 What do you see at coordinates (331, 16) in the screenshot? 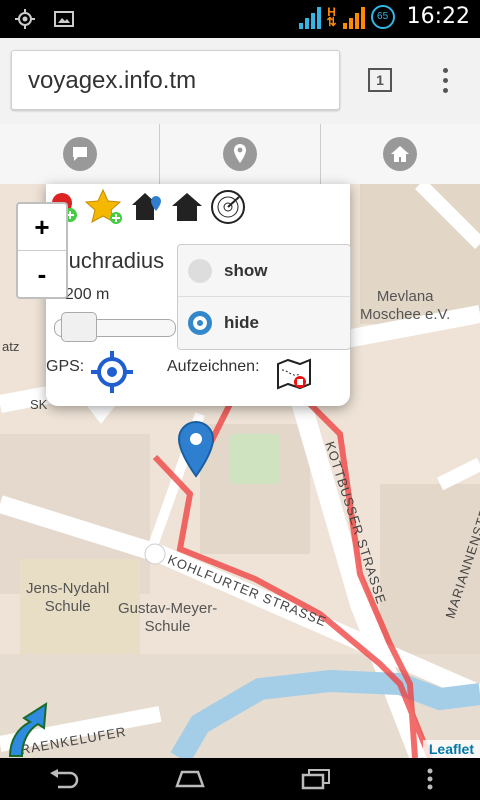
I see `network-type-icon: H ⇅` at bounding box center [331, 16].